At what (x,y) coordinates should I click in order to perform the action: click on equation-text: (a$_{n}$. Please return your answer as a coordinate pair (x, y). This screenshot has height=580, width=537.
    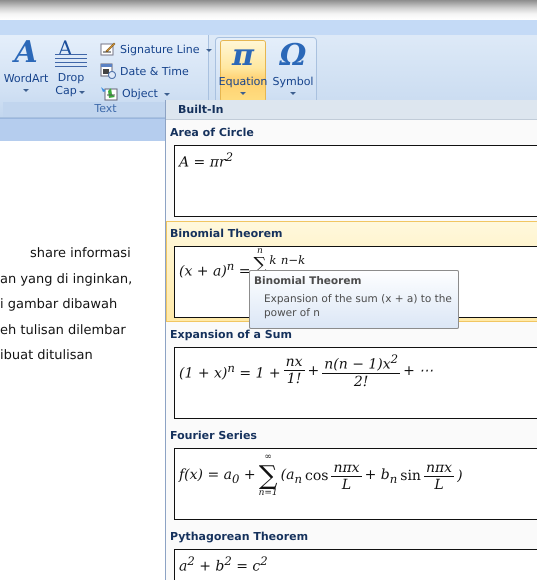
    Looking at the image, I should click on (291, 476).